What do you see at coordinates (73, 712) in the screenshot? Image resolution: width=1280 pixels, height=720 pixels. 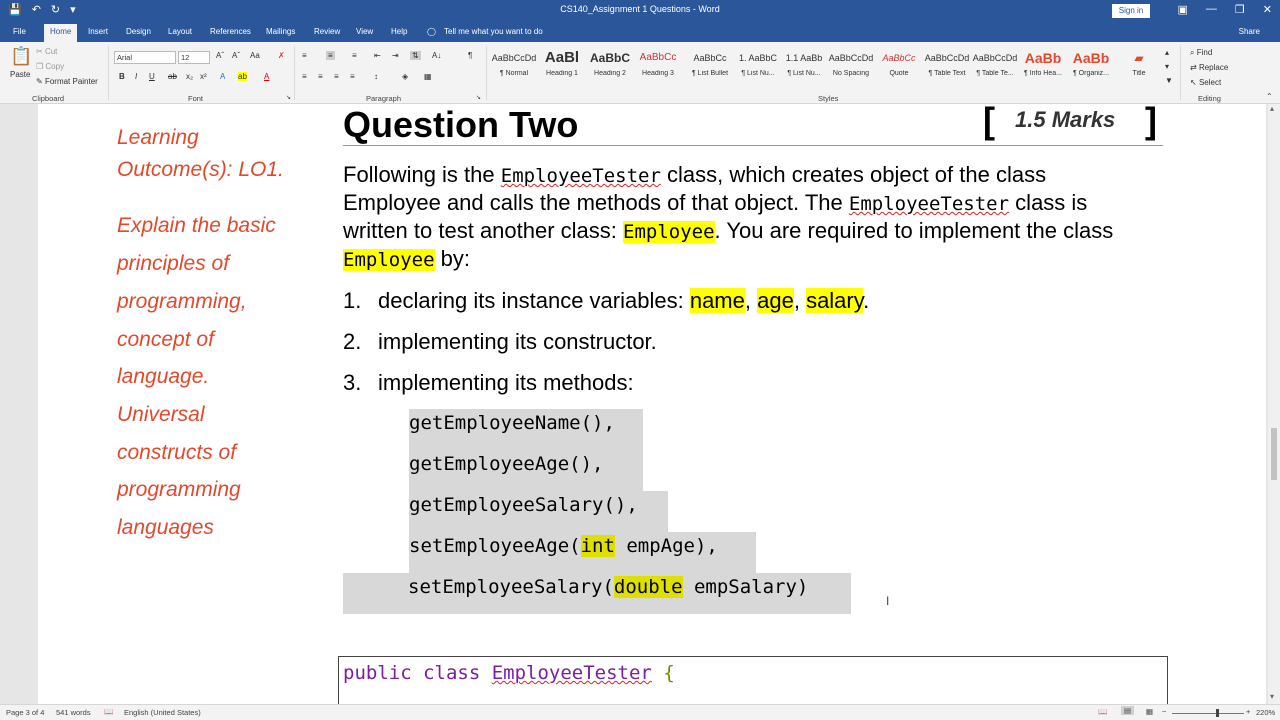 I see `word-count: 541 words` at bounding box center [73, 712].